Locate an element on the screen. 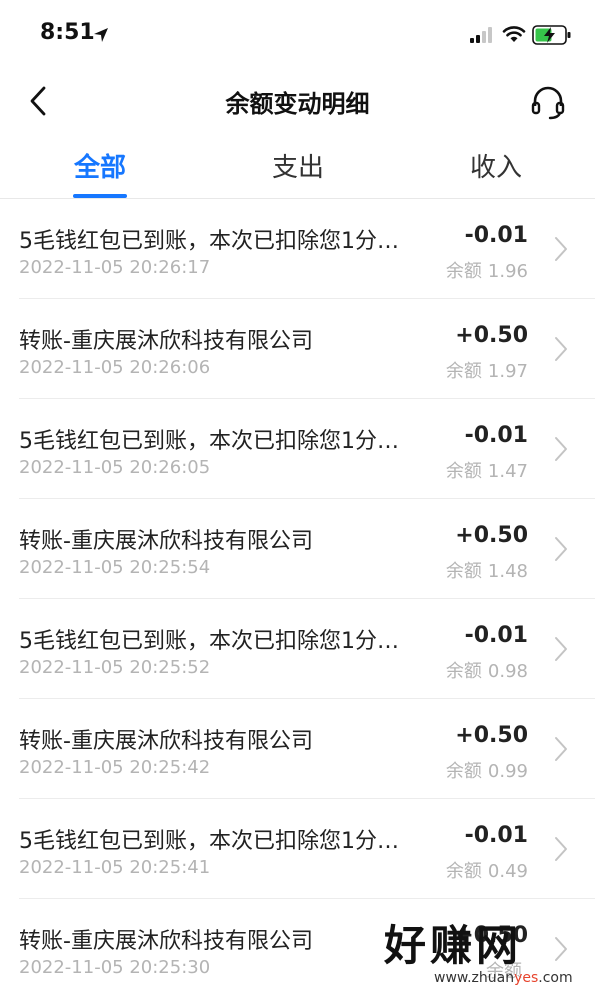  transaction-balance: 余额 1.48 is located at coordinates (487, 570).